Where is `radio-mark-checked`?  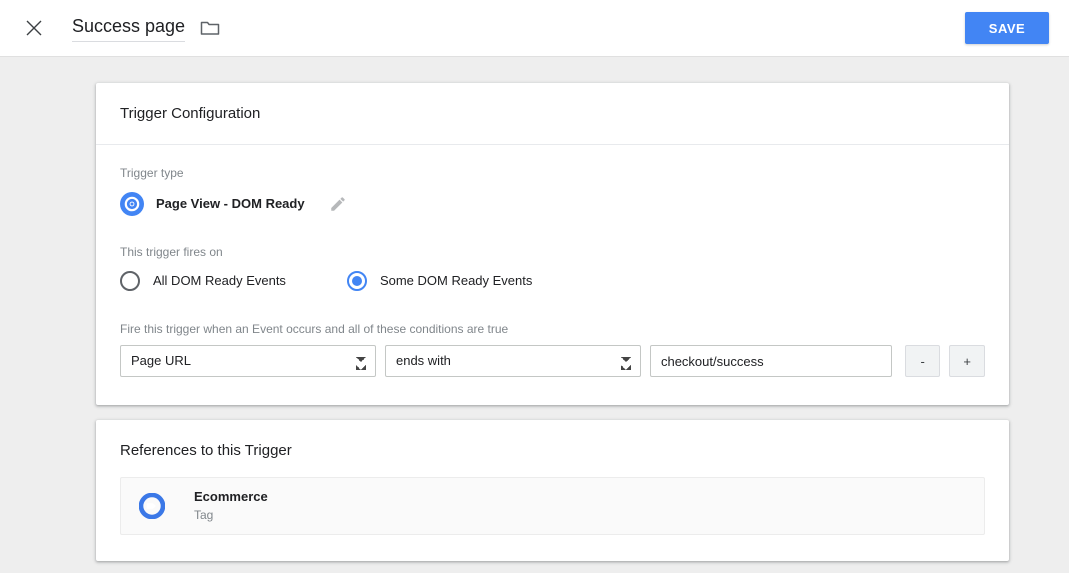
radio-mark-checked is located at coordinates (356, 281).